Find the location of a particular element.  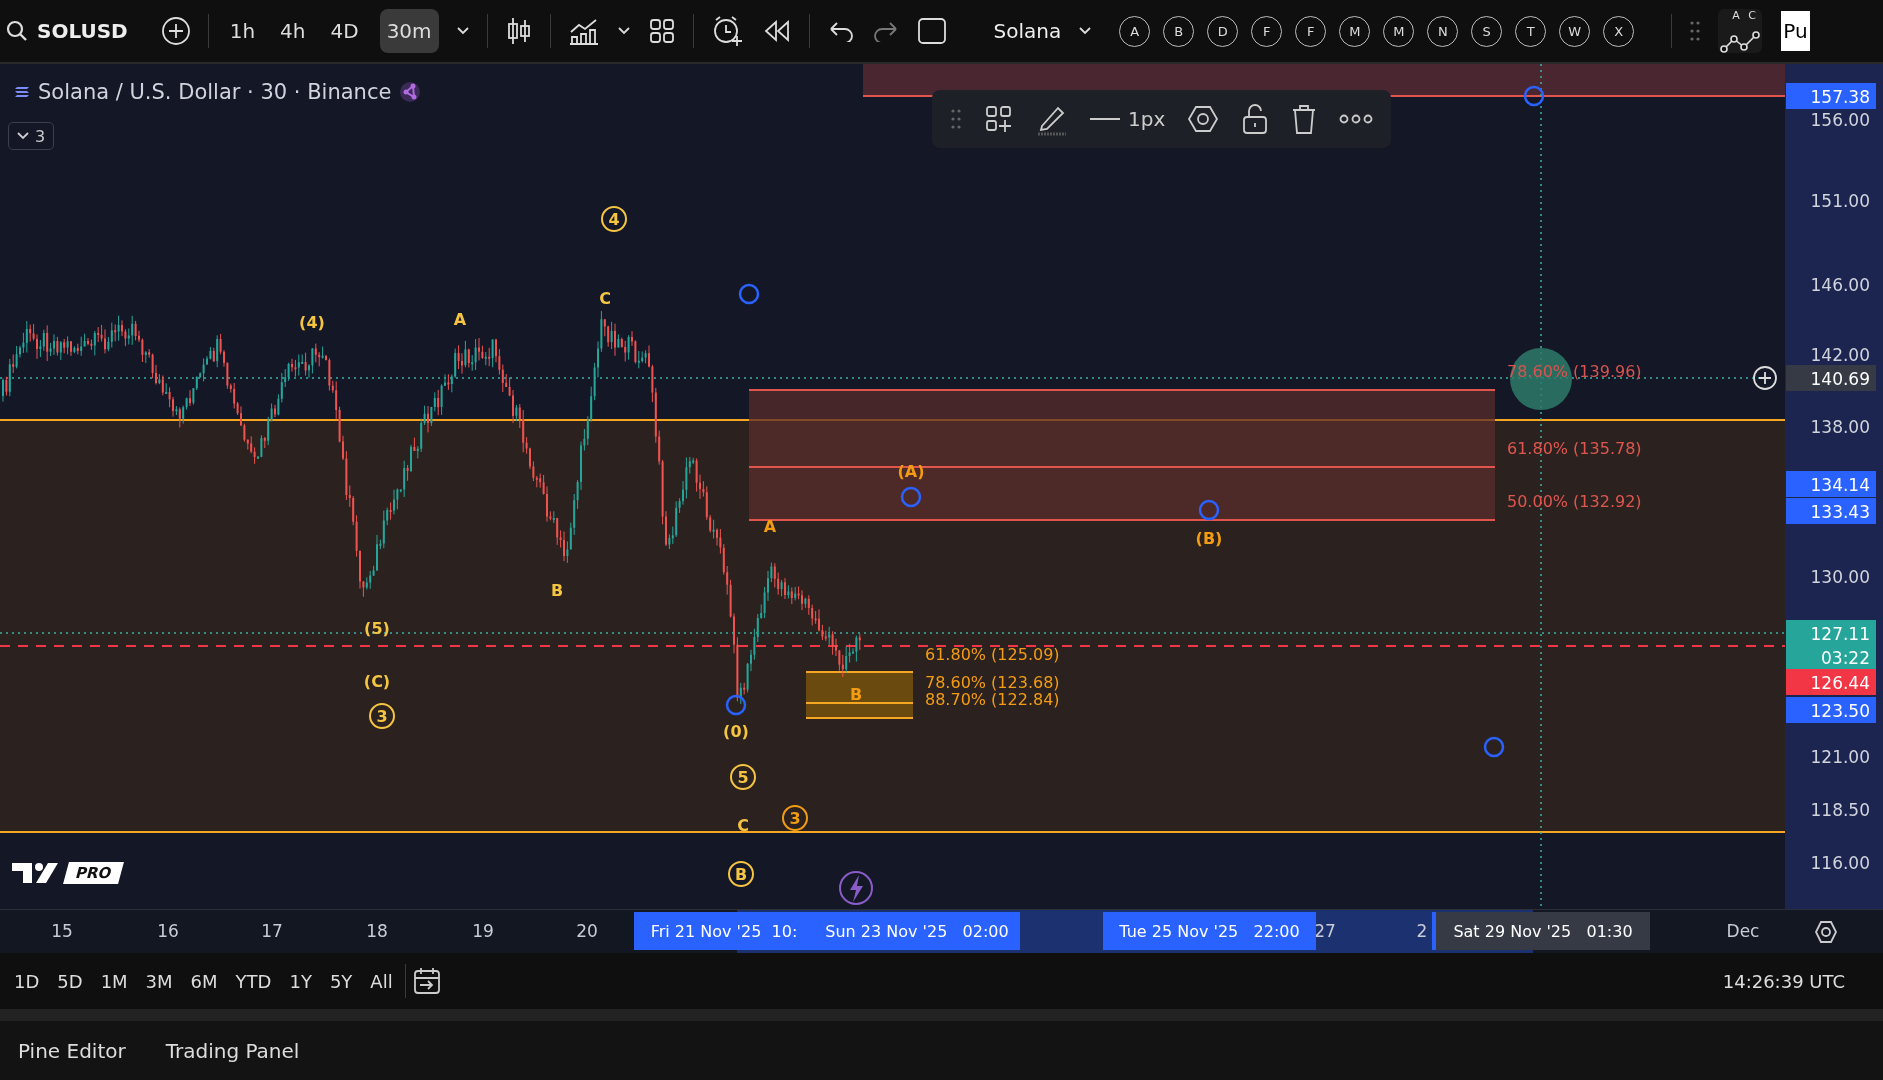

coin-icon is located at coordinates (22, 92).